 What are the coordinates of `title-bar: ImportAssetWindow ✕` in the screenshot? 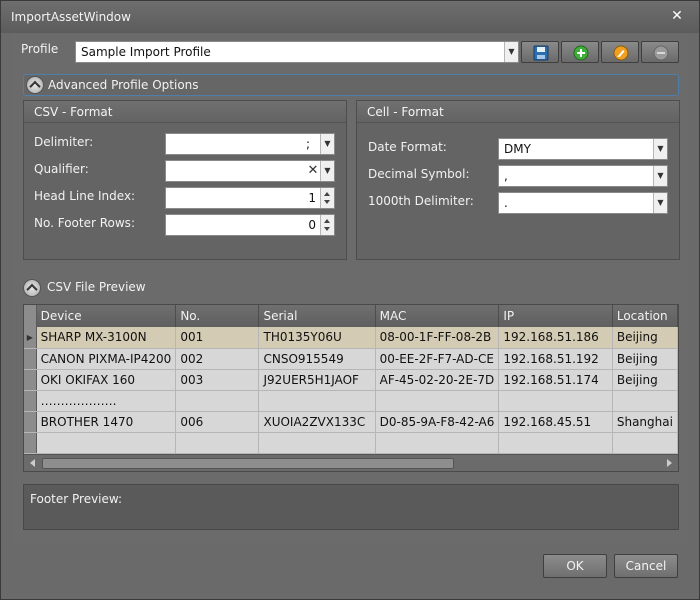 It's located at (350, 17).